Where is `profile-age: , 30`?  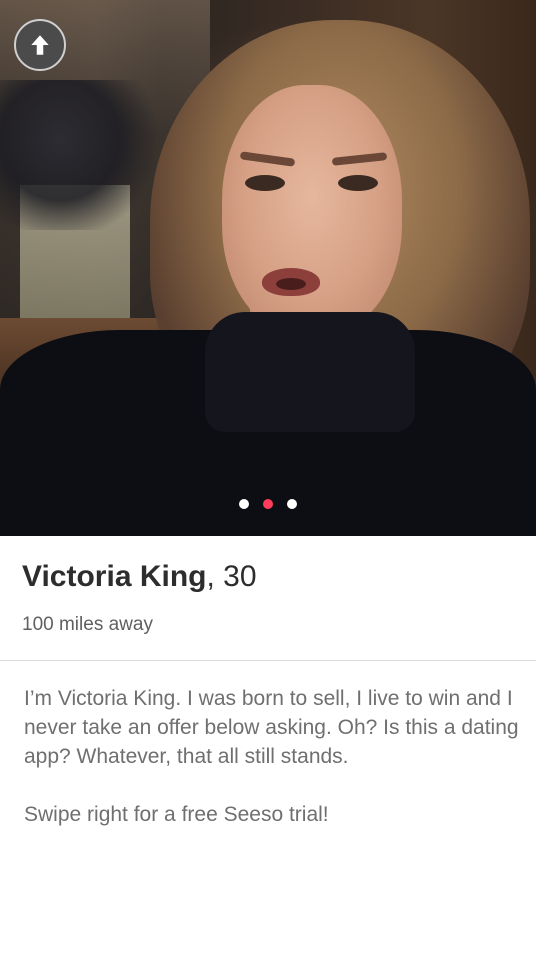 profile-age: , 30 is located at coordinates (231, 576).